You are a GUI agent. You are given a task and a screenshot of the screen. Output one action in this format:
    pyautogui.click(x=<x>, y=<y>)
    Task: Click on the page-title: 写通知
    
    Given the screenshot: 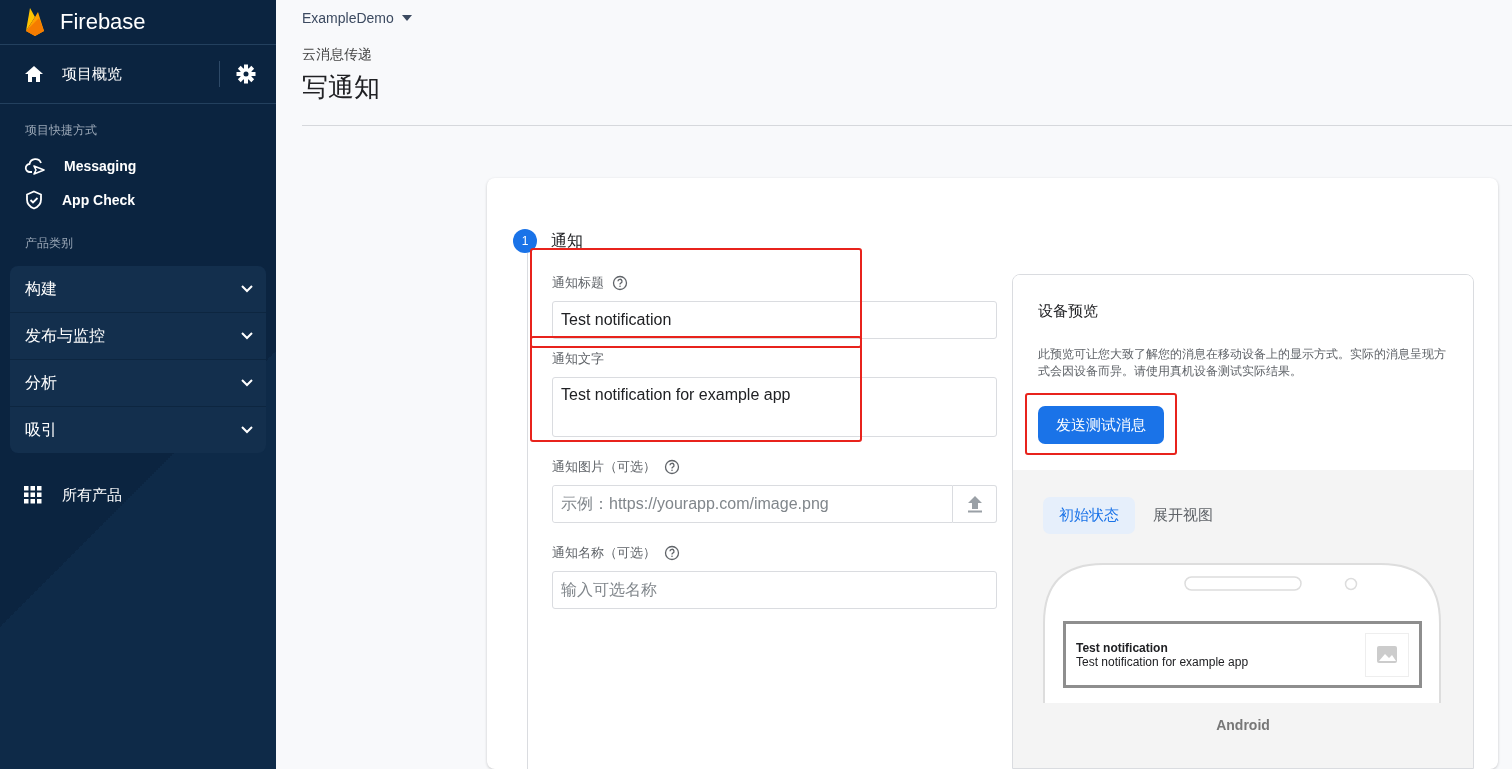 What is the action you would take?
    pyautogui.click(x=341, y=87)
    